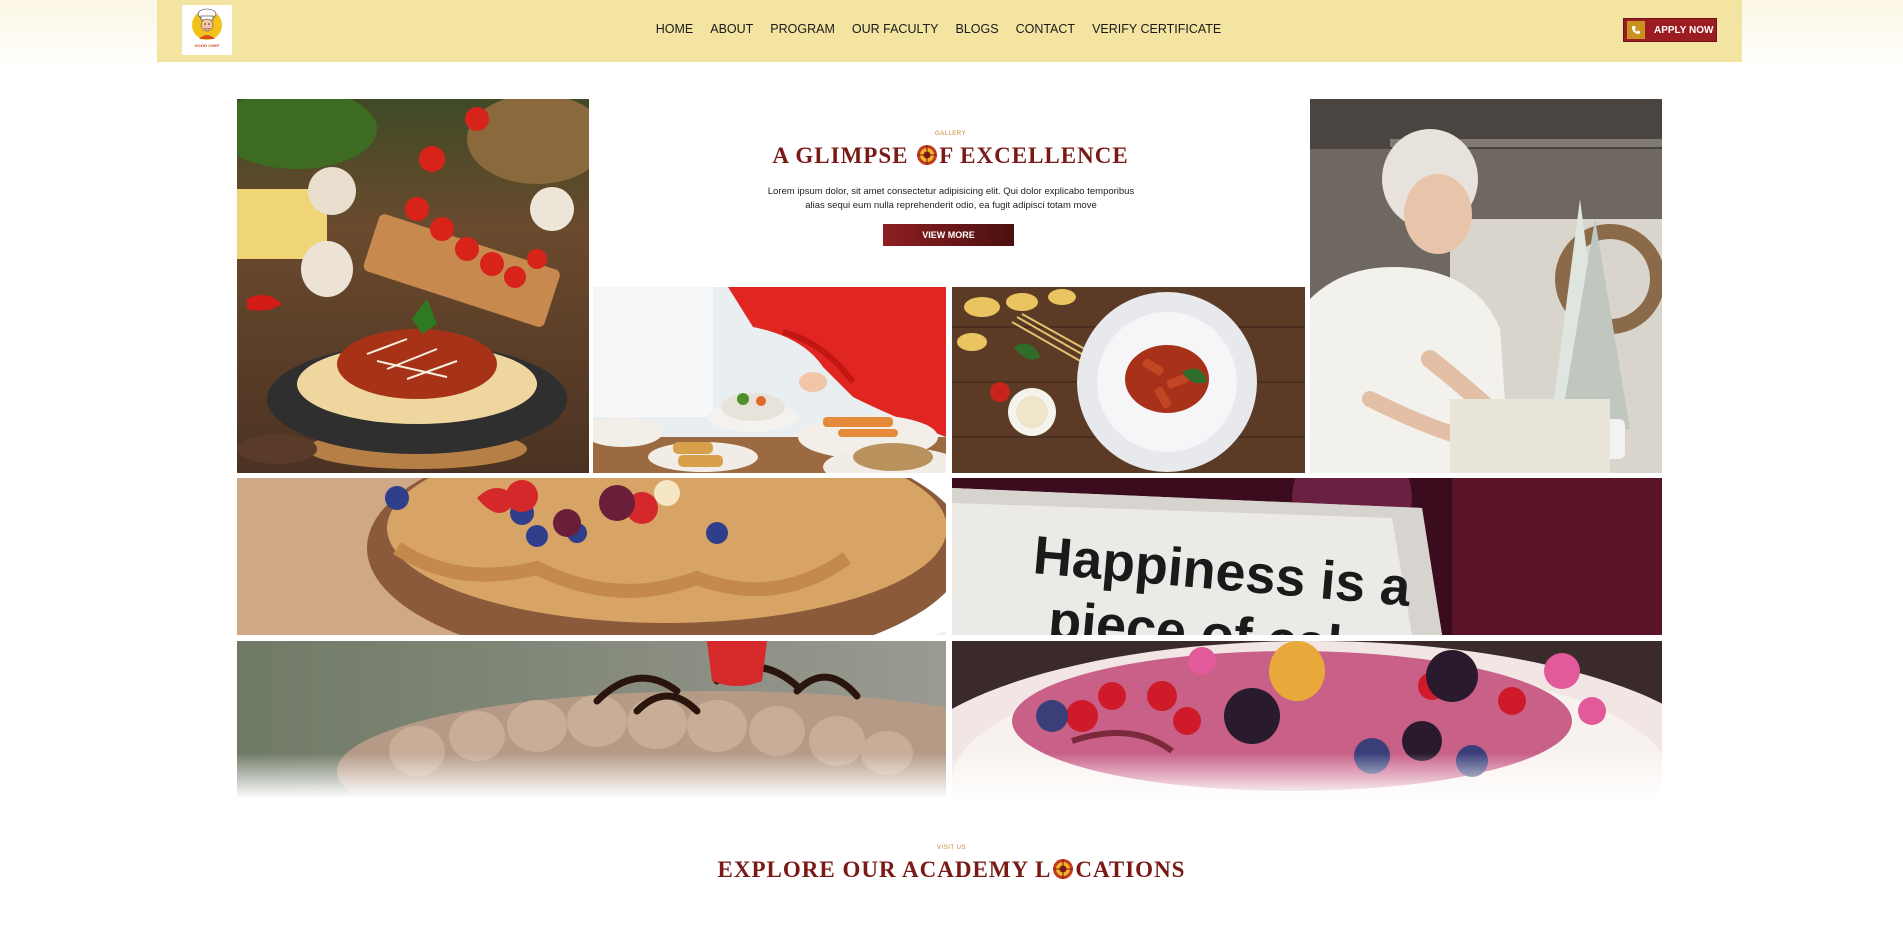  Describe the element at coordinates (1636, 30) in the screenshot. I see `phone-icon` at that location.